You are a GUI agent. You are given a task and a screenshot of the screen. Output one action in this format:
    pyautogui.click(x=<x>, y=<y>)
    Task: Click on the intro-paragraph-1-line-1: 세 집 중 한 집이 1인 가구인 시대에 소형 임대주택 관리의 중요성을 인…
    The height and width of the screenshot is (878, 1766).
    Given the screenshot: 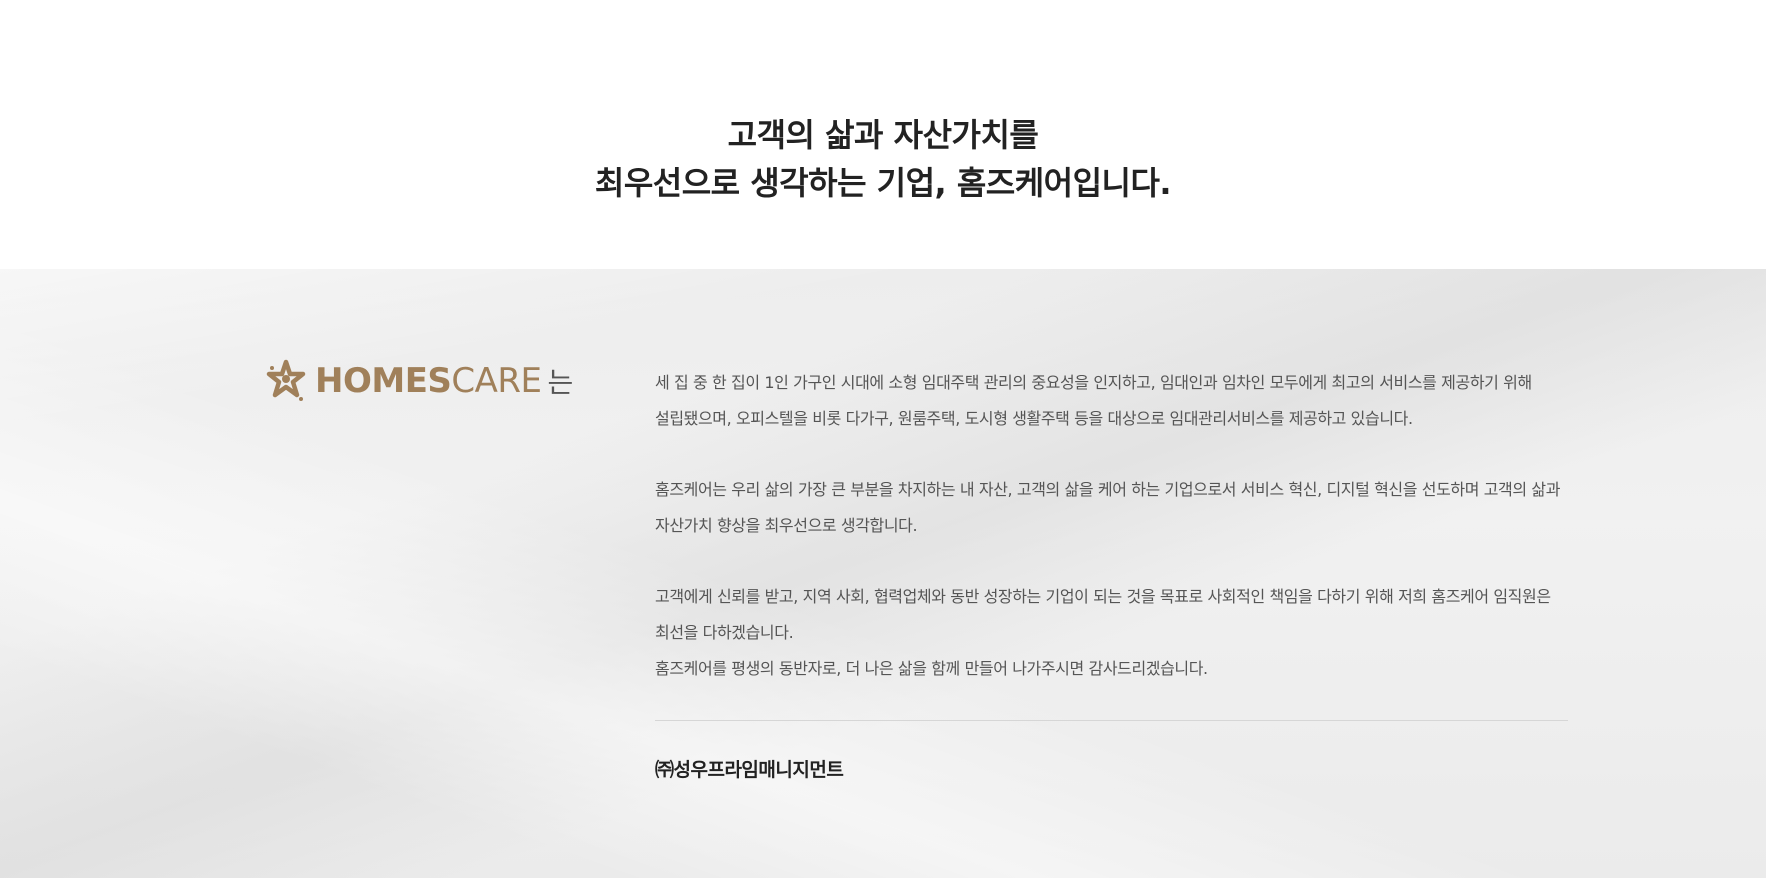 What is the action you would take?
    pyautogui.click(x=1093, y=382)
    